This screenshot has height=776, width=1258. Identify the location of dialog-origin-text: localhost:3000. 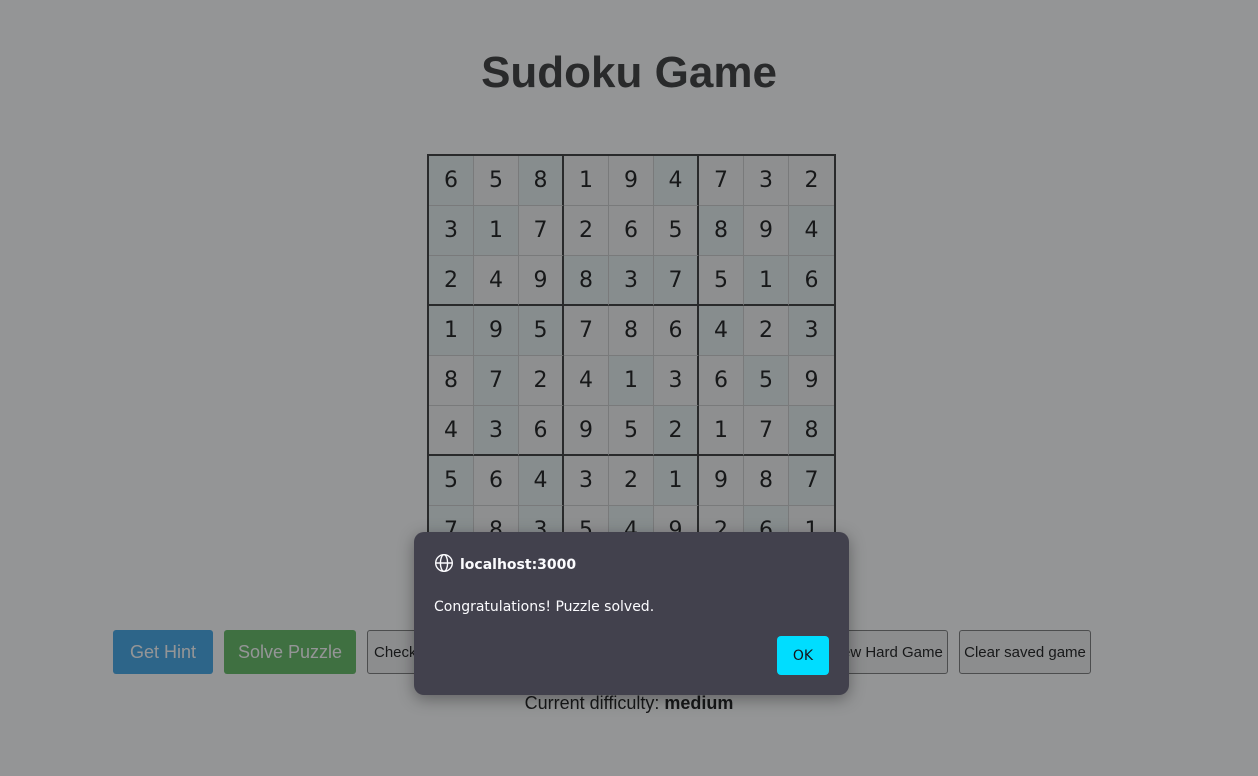
(518, 565).